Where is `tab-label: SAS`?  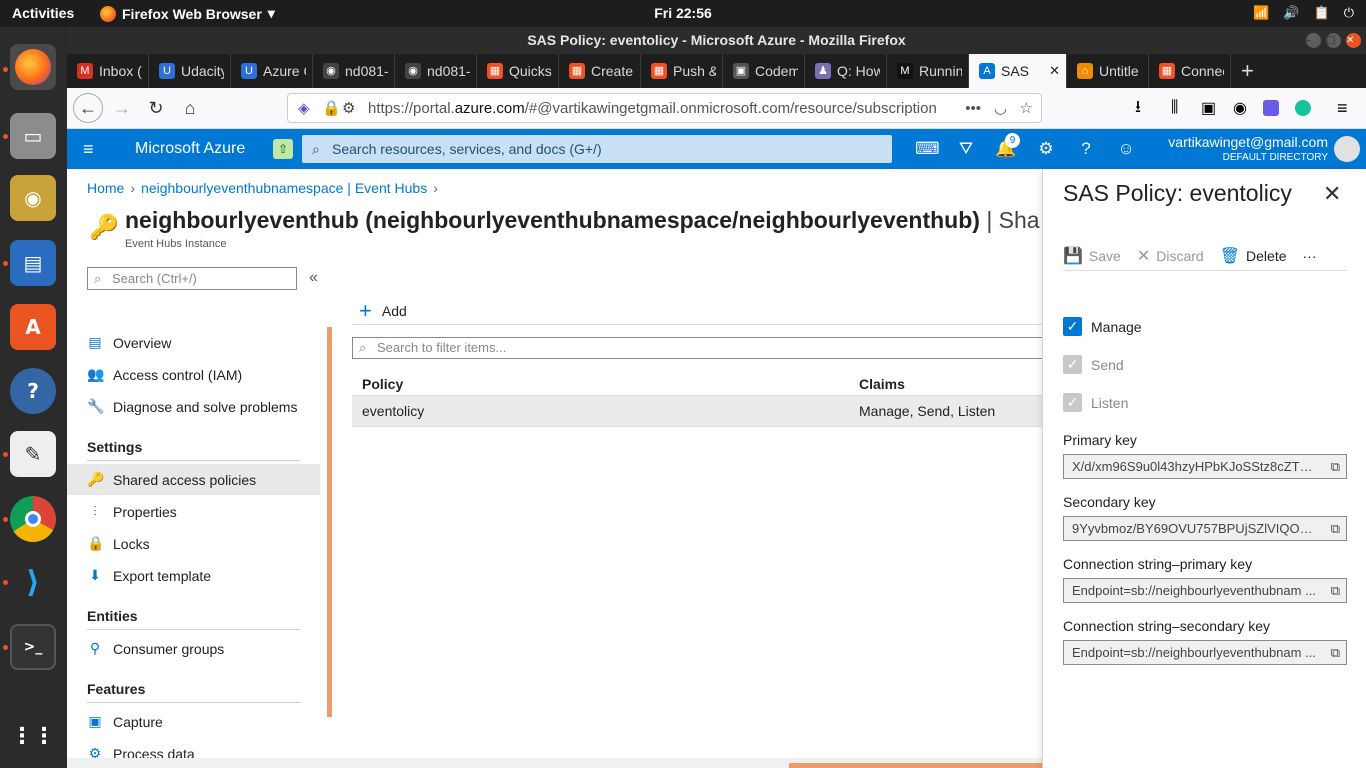 tab-label: SAS is located at coordinates (1015, 71).